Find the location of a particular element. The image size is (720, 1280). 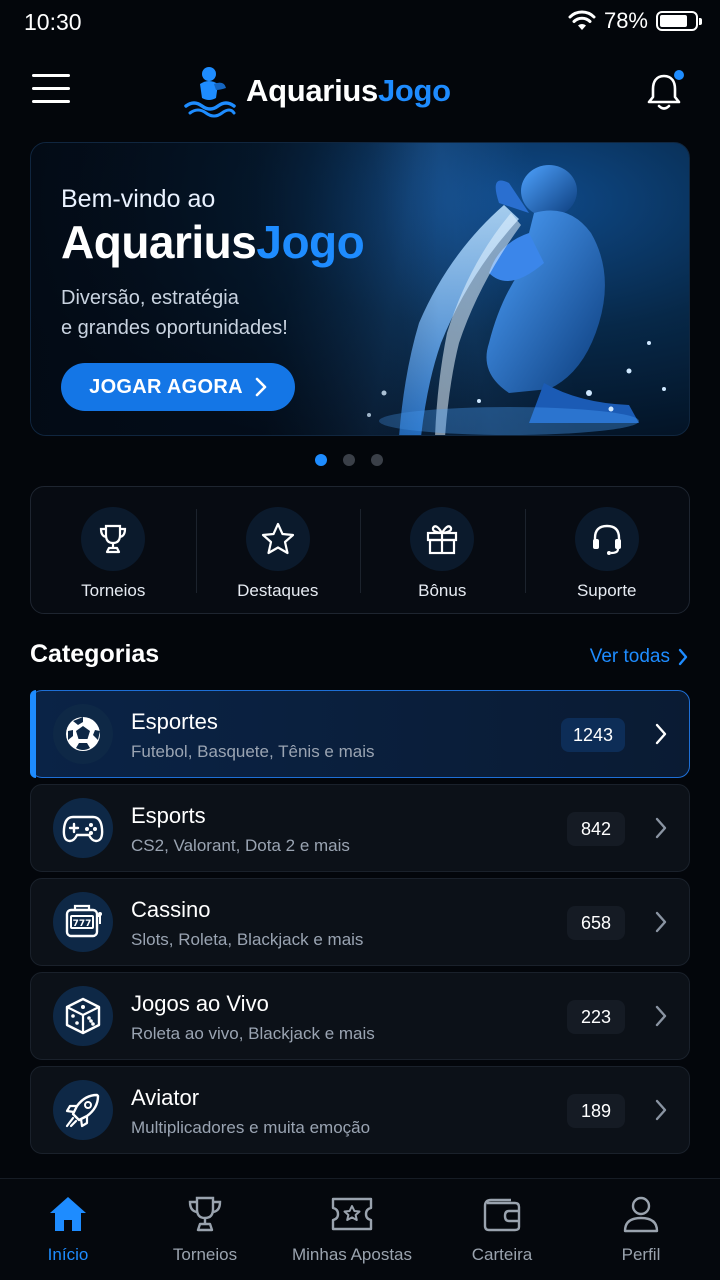

nav-label: Minhas Apostas is located at coordinates (351, 1254).